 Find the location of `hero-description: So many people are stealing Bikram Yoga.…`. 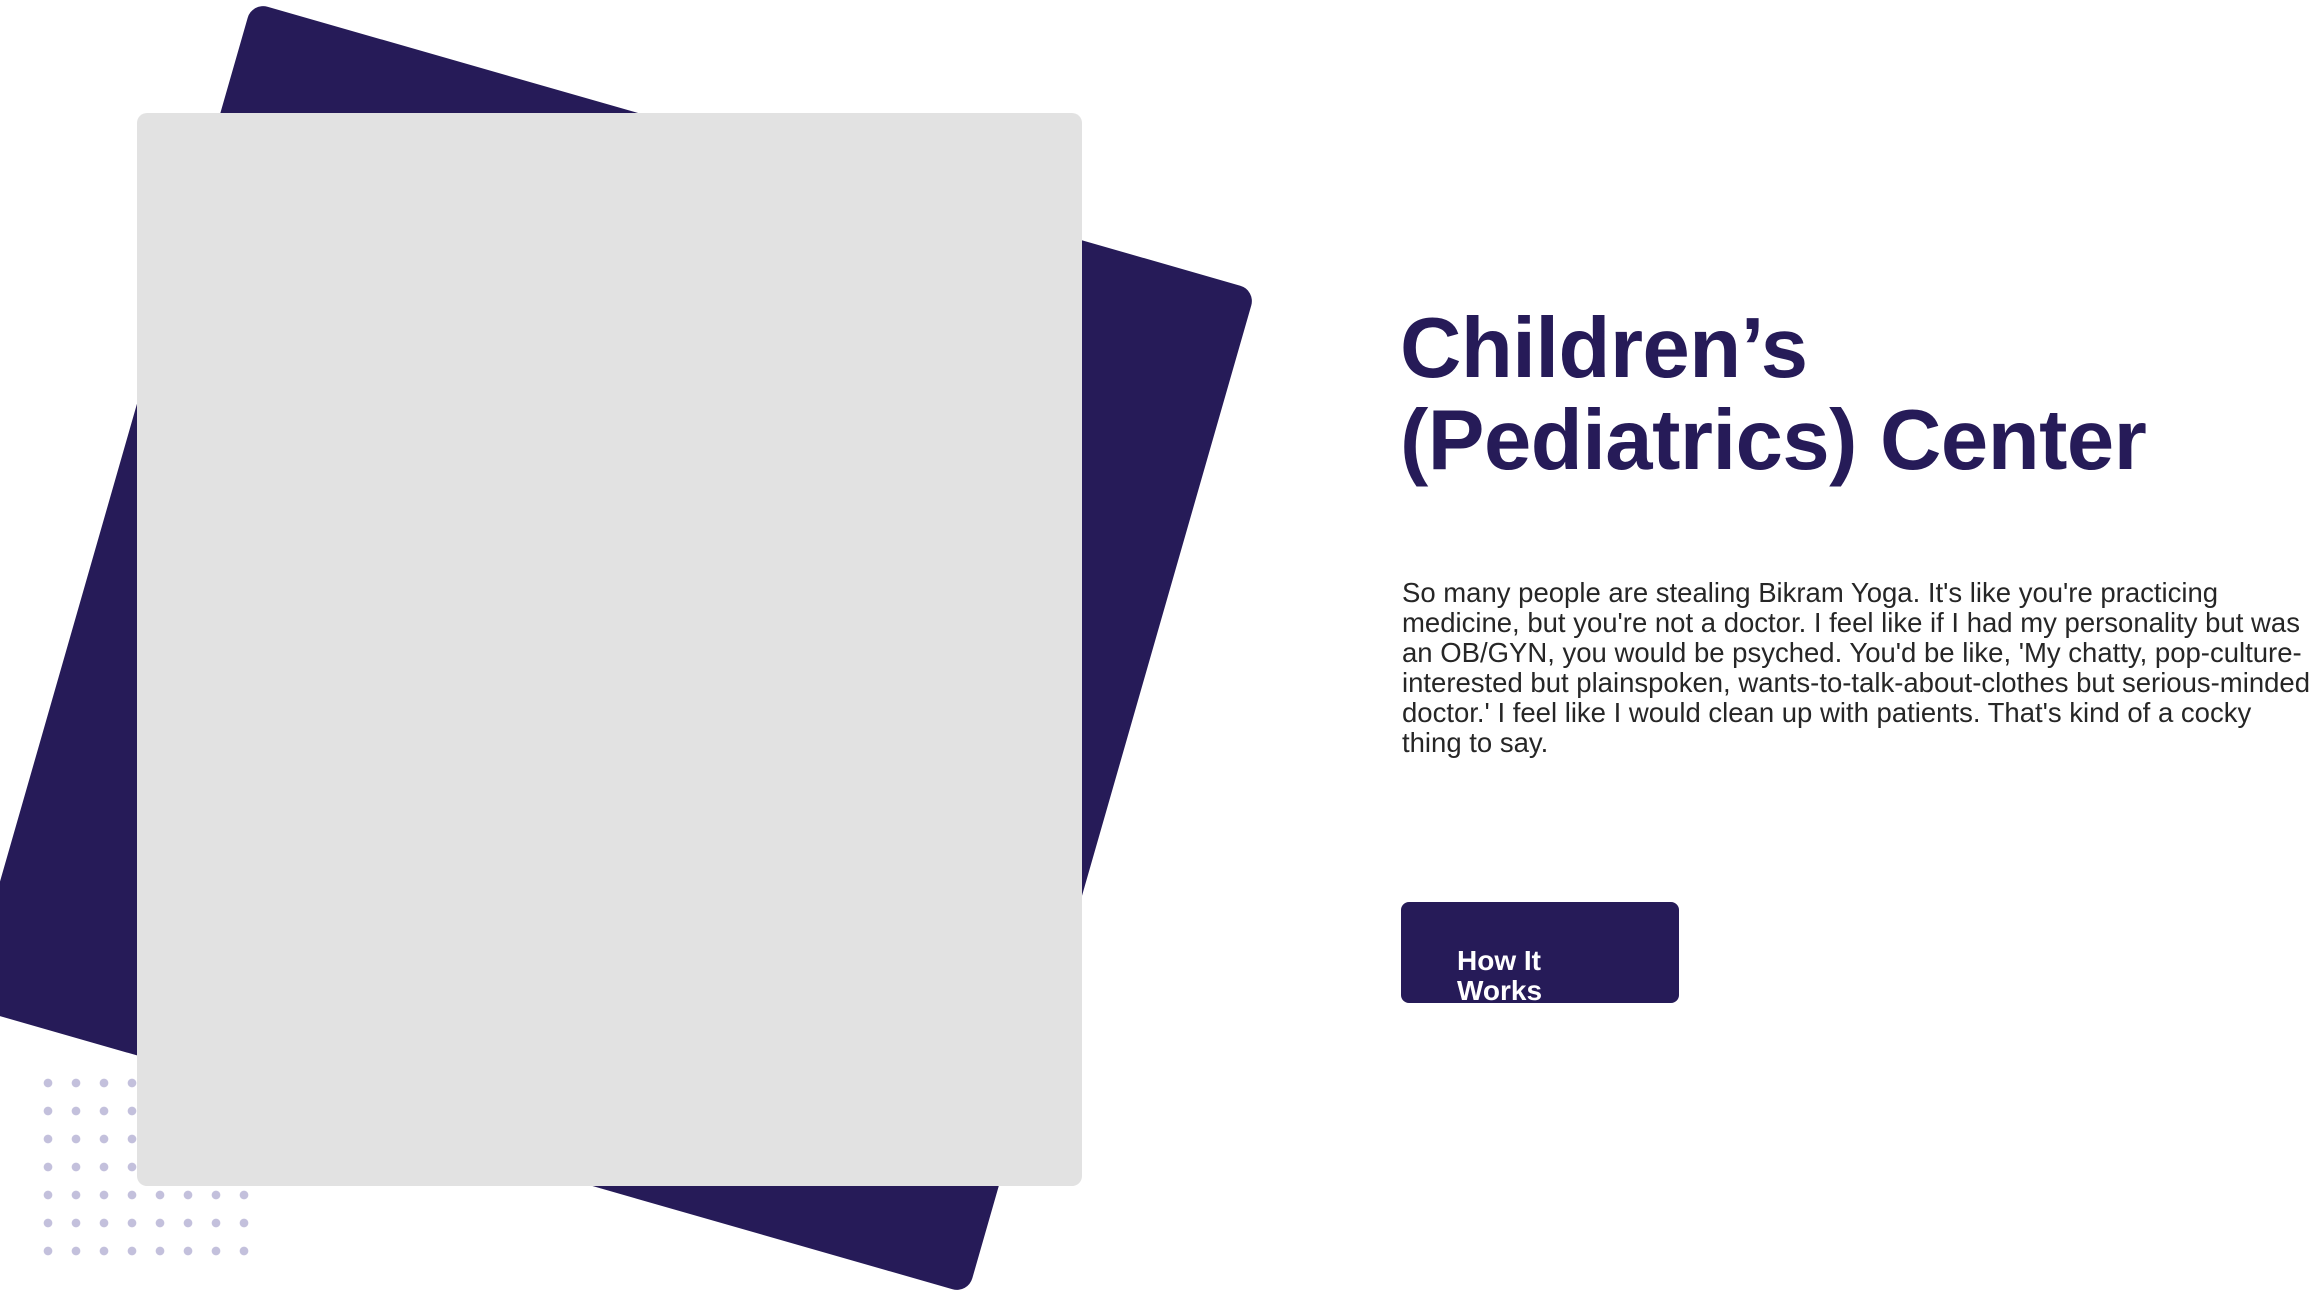

hero-description: So many people are stealing Bikram Yoga.… is located at coordinates (1856, 667).